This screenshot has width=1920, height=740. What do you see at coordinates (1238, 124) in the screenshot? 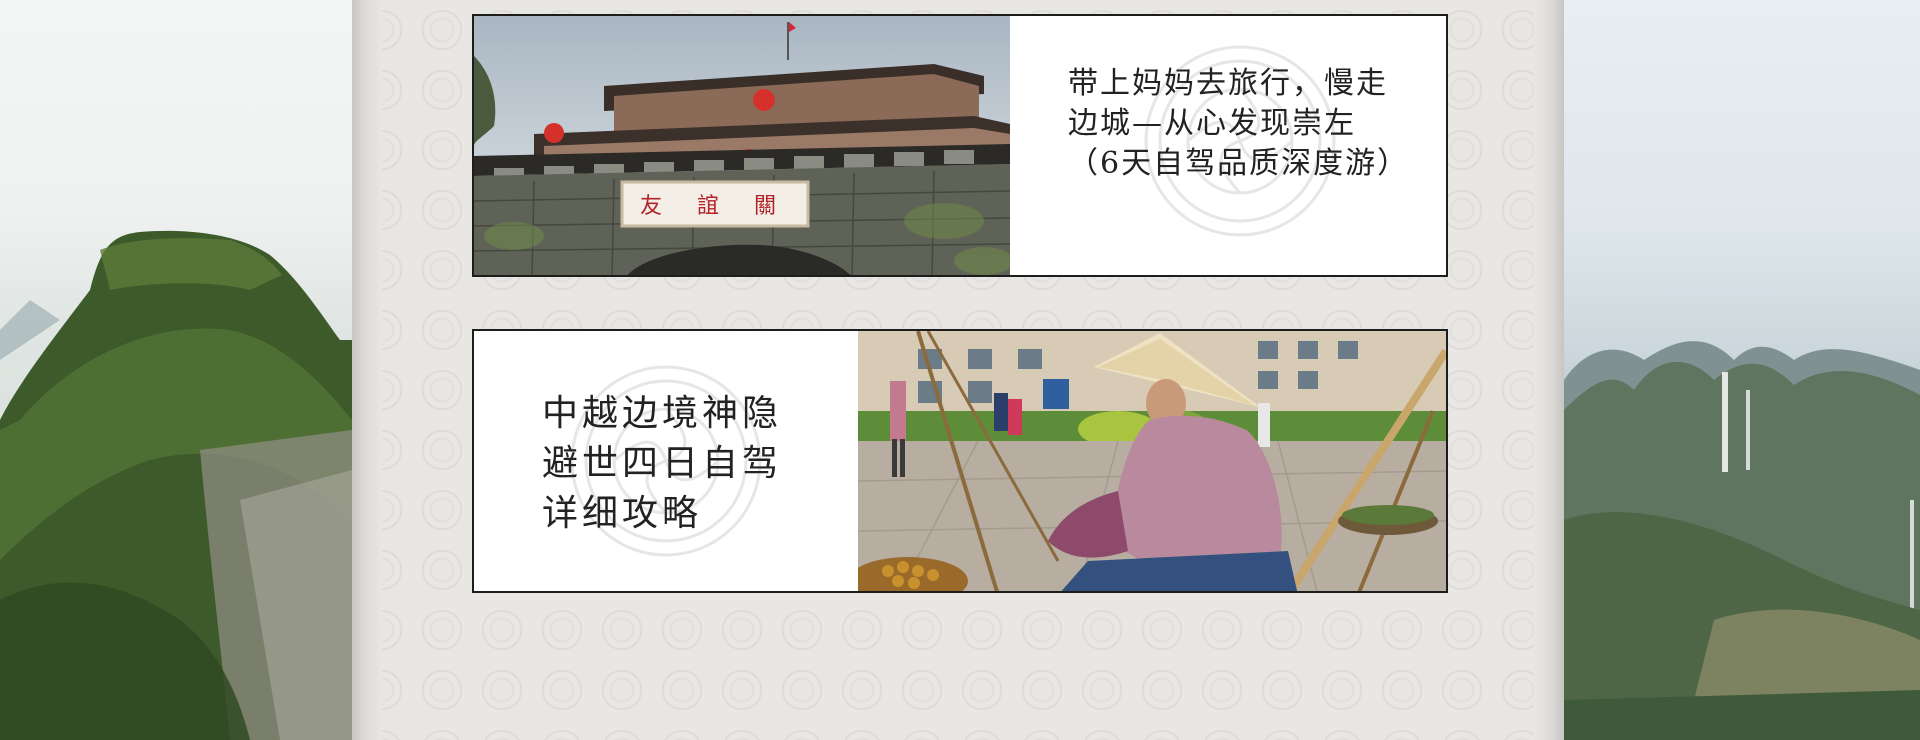
I see `article-card-1-title: 带上妈妈去旅行，慢走边城—从心发现崇左（6天自驾品质深度游）` at bounding box center [1238, 124].